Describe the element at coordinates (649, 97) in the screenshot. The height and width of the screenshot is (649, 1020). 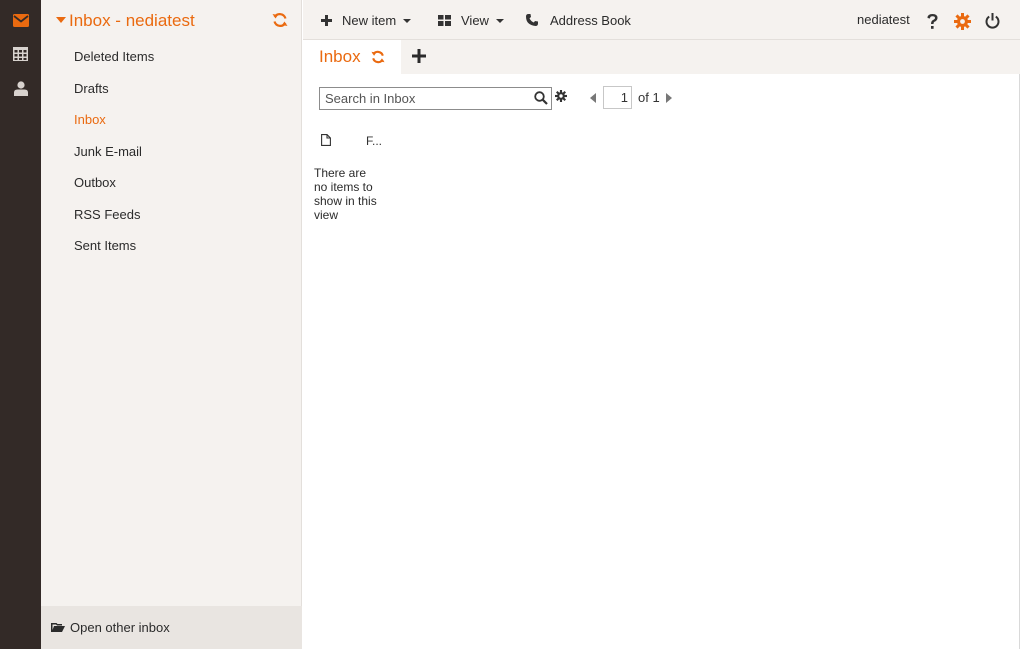
I see `page-count-label: of 1` at that location.